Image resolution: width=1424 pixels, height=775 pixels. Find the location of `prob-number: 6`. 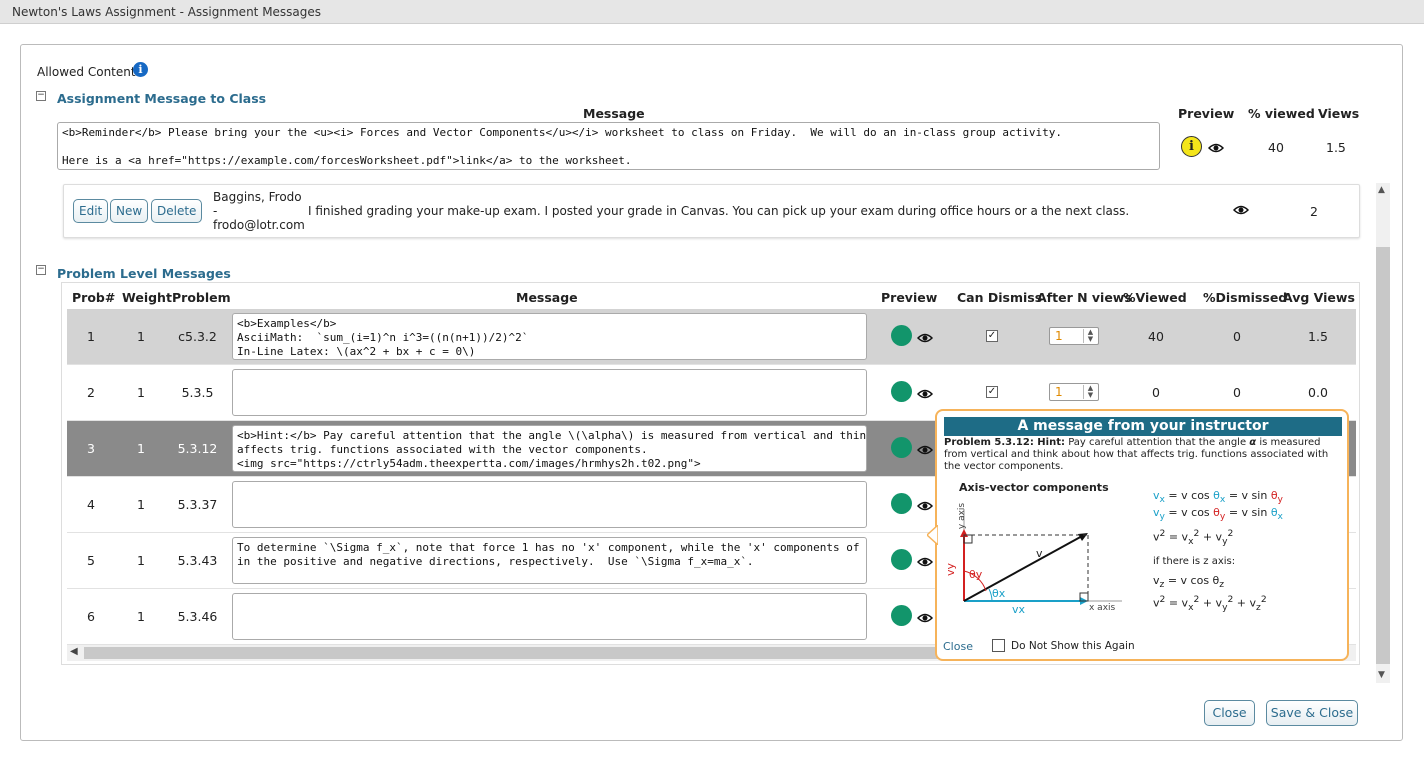

prob-number: 6 is located at coordinates (91, 616).